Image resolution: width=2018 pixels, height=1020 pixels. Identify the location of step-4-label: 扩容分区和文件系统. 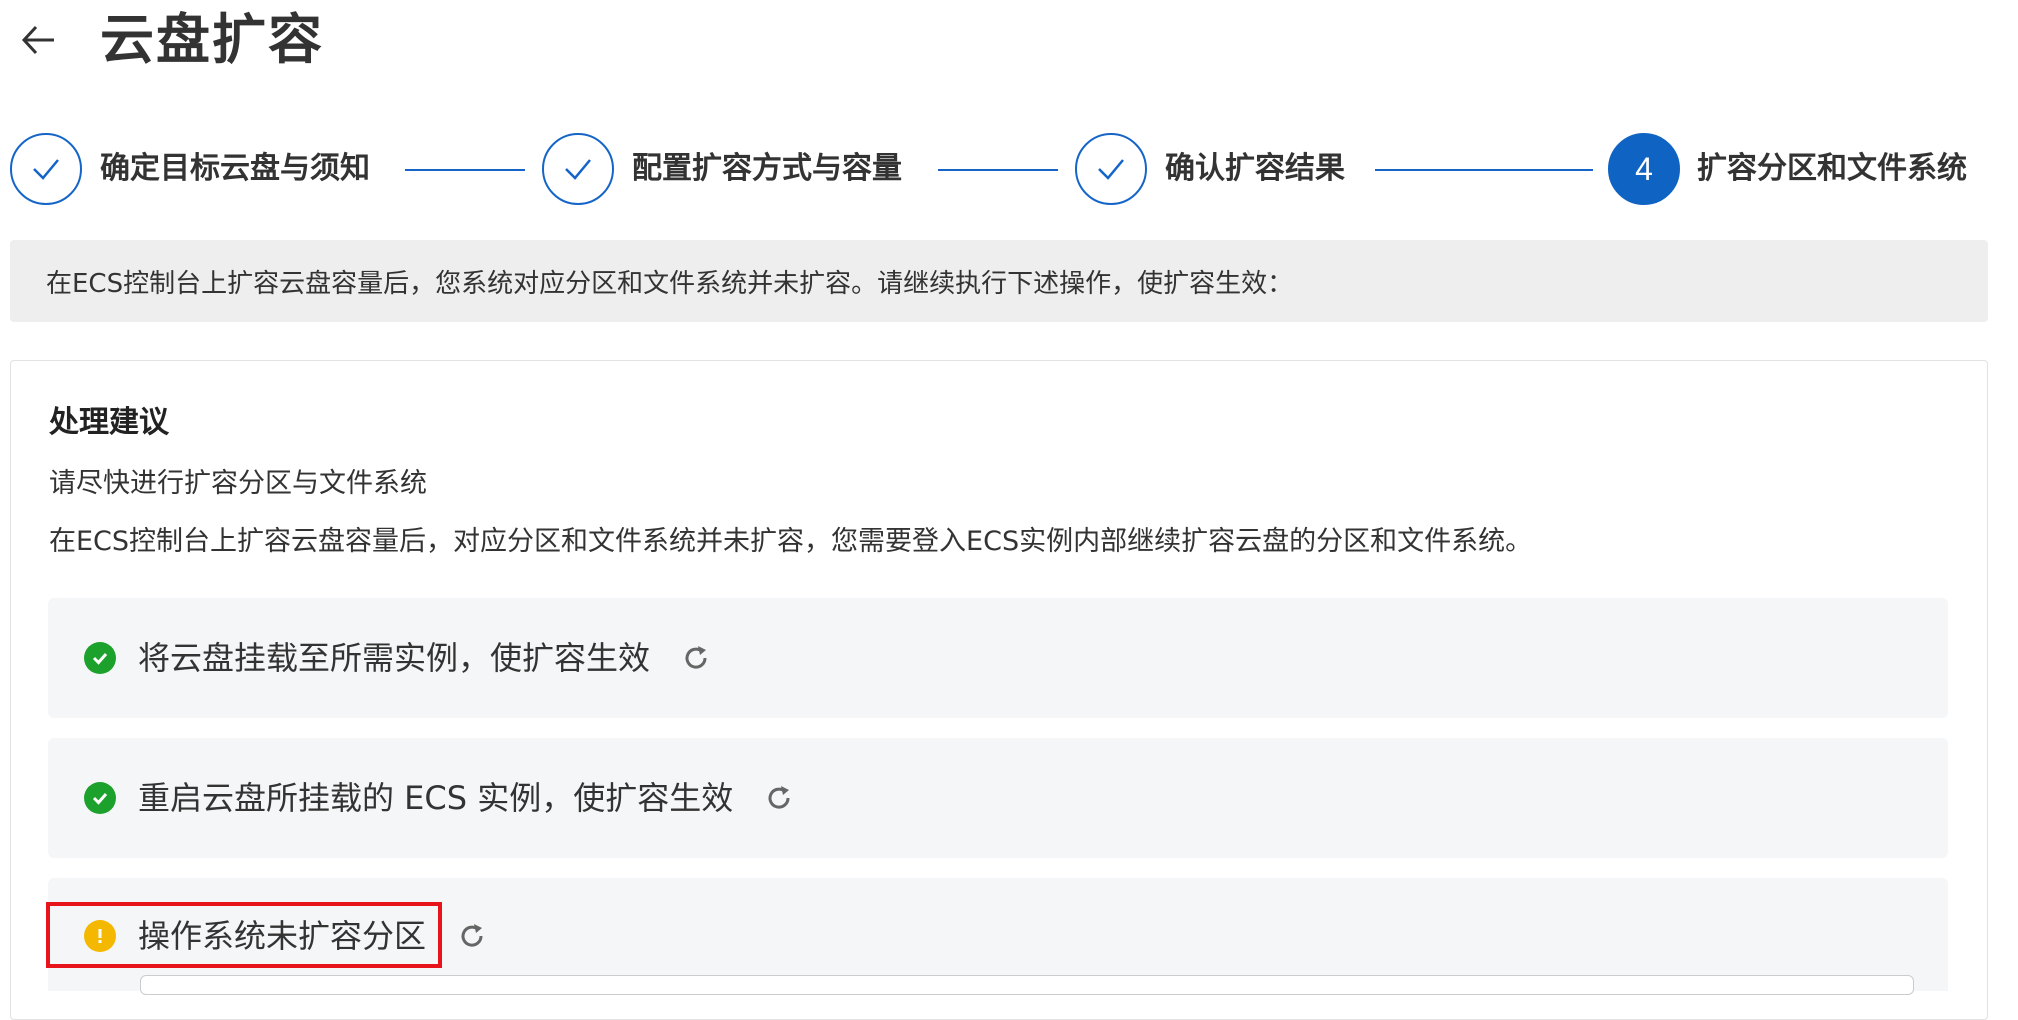
(1832, 168).